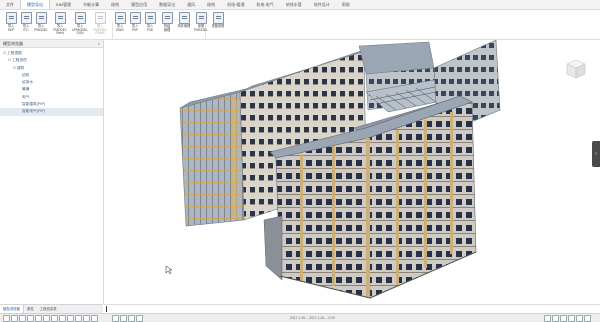  What do you see at coordinates (51, 104) in the screenshot?
I see `tree-item: 智能建筑(PIP)` at bounding box center [51, 104].